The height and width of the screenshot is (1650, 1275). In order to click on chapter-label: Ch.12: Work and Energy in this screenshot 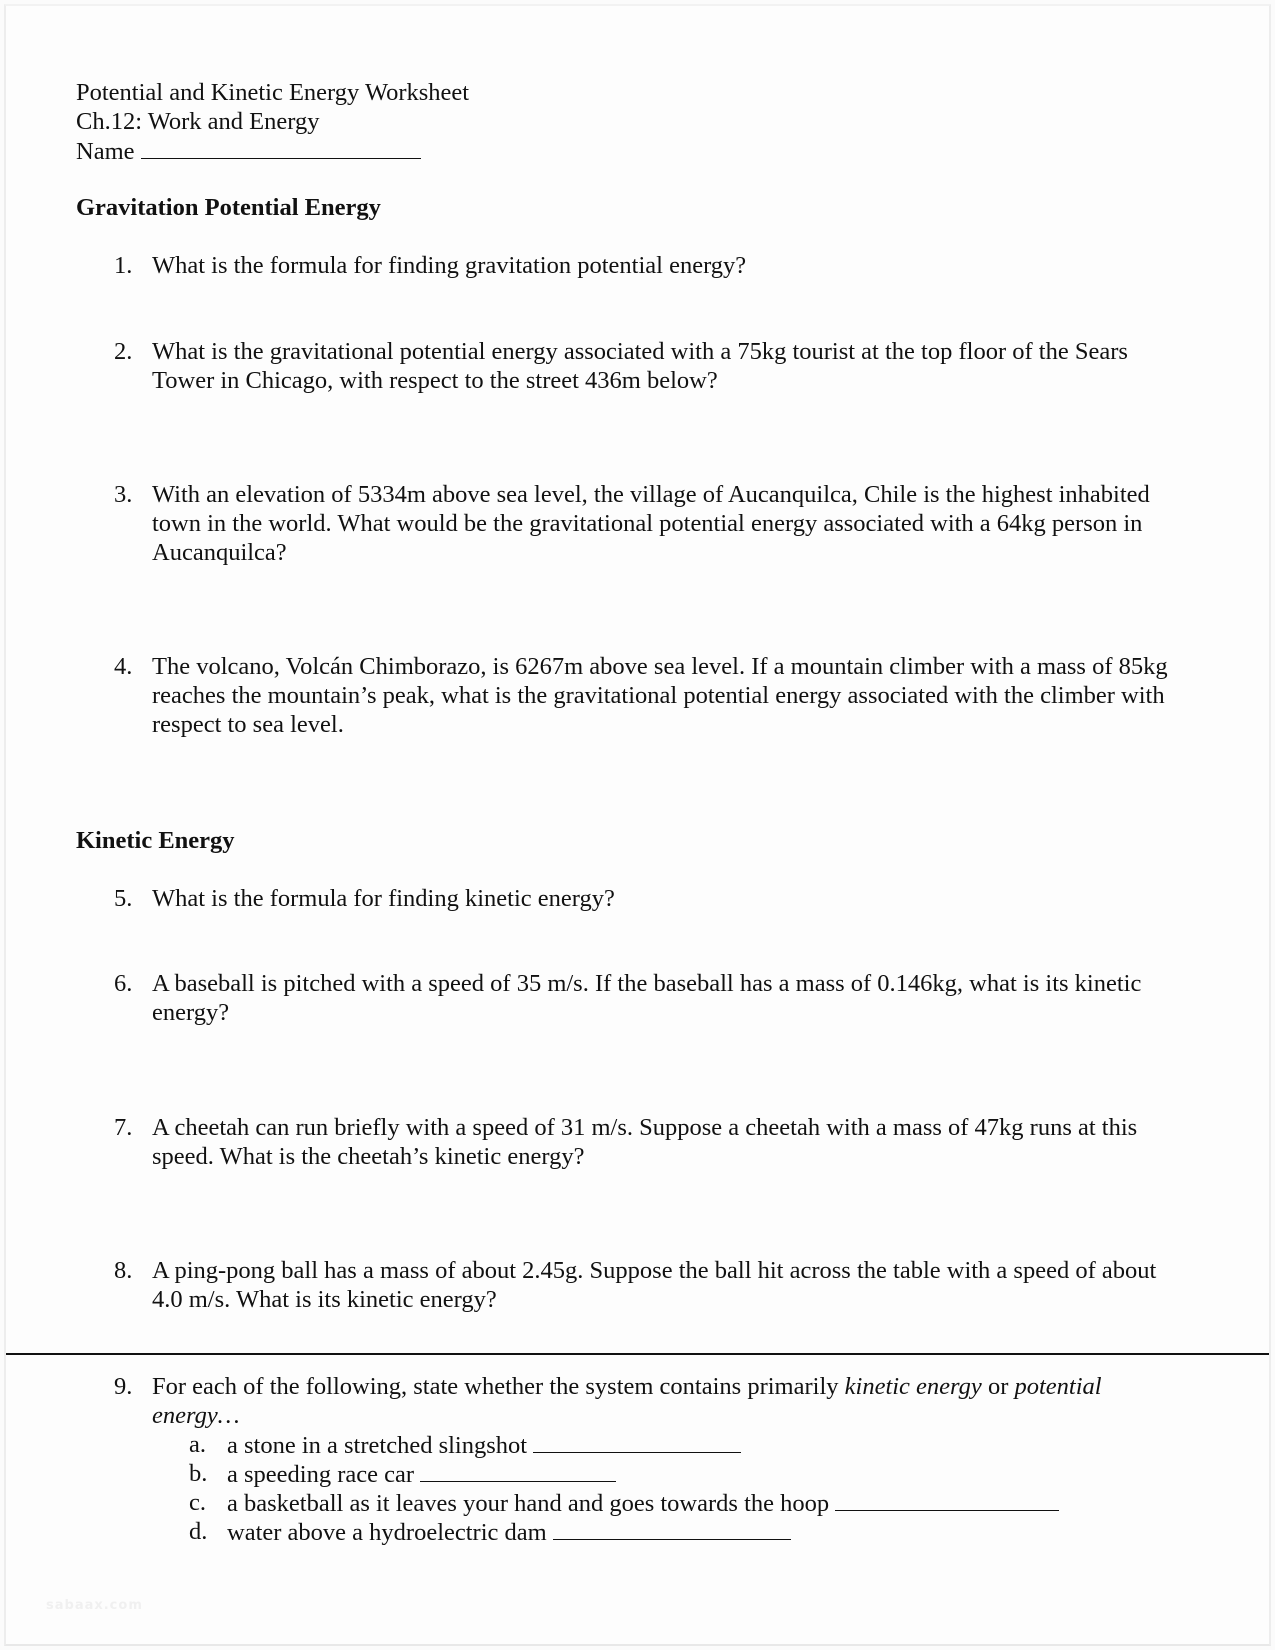, I will do `click(198, 121)`.